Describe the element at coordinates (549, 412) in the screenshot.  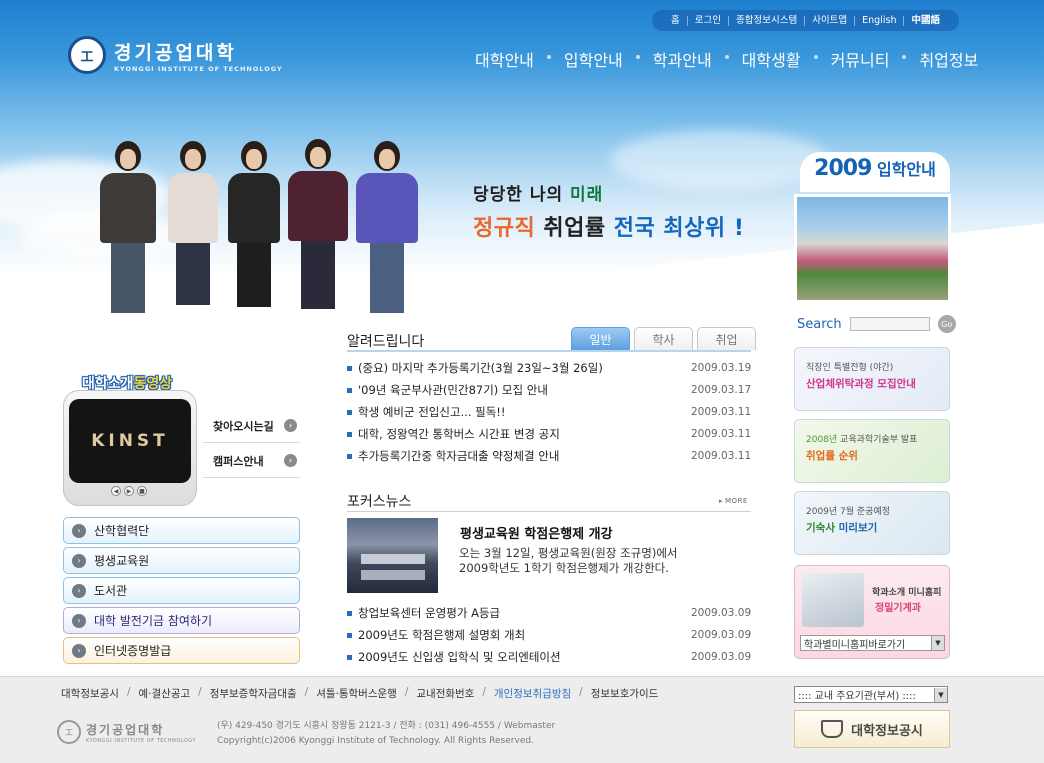
I see `notice-row: 학생 예비군 전입신고... 필독!! 2009.03.11` at that location.